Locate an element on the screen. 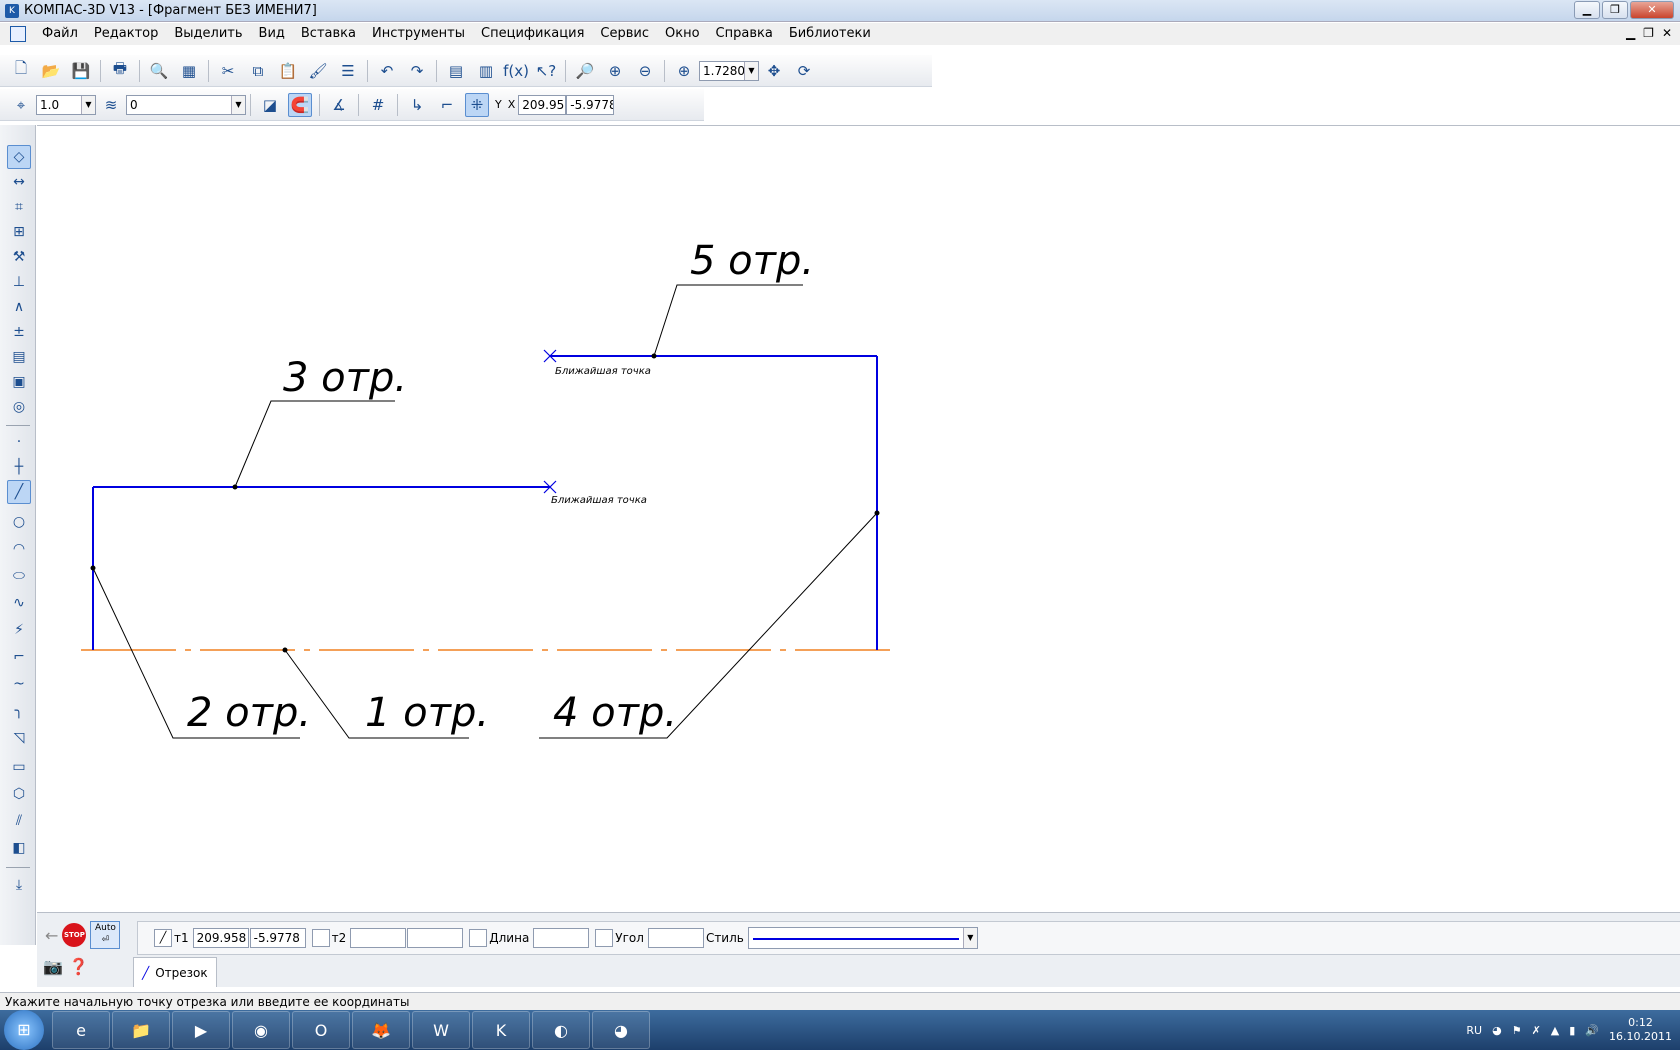 This screenshot has height=1050, width=1680. paste-icon: 📋 is located at coordinates (288, 71).